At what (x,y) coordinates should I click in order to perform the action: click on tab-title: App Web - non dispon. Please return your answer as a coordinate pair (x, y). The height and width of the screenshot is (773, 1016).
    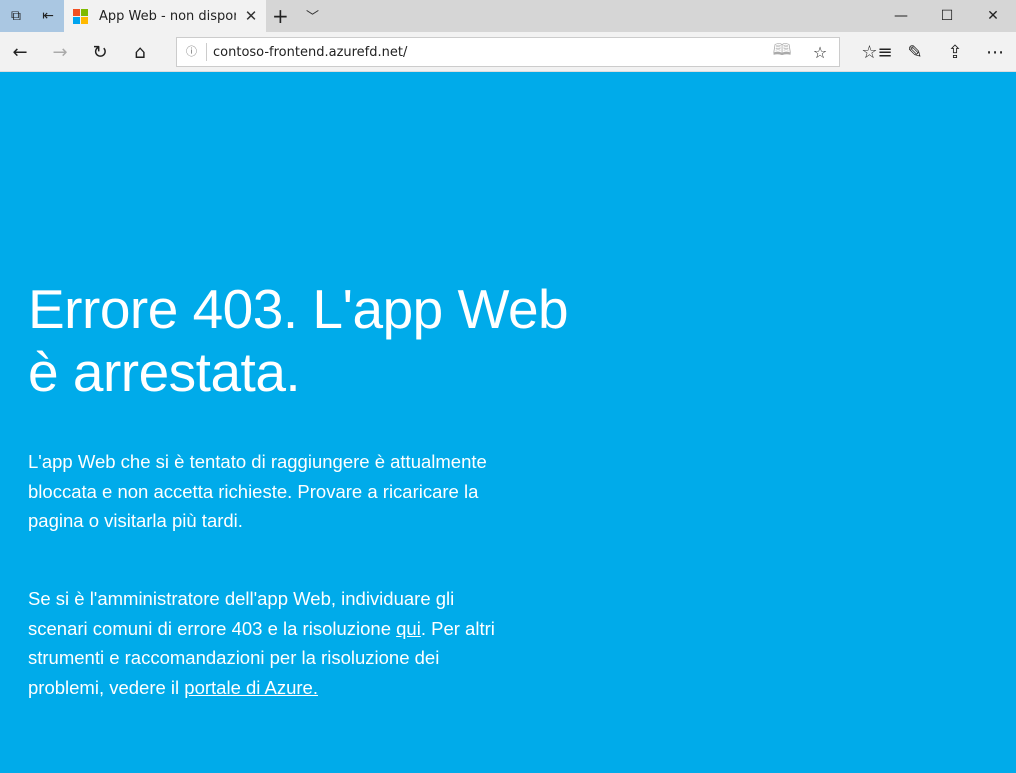
    Looking at the image, I should click on (167, 16).